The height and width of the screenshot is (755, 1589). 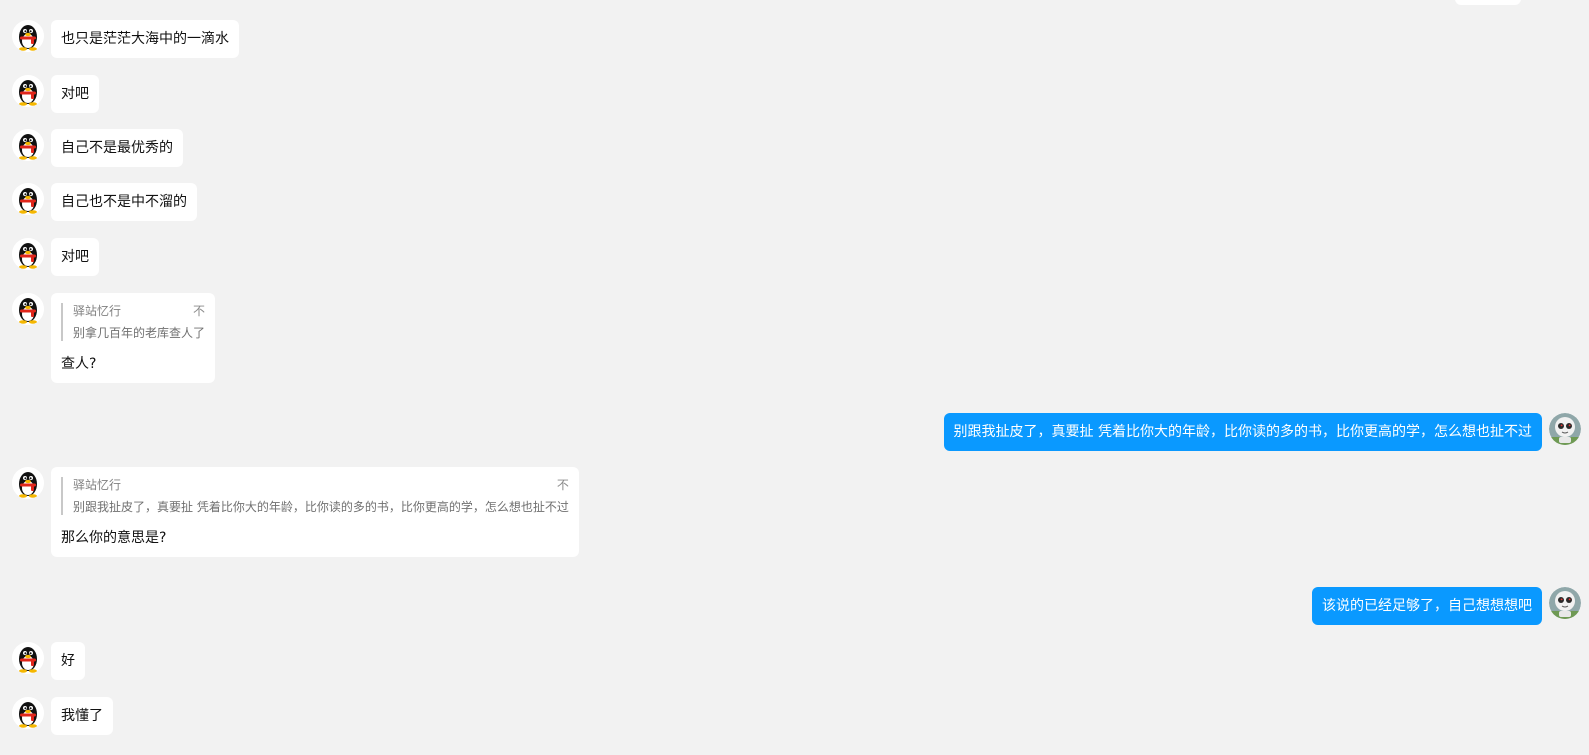 What do you see at coordinates (1427, 606) in the screenshot?
I see `message-bubble: 该说的已经足够了，自己想想想吧` at bounding box center [1427, 606].